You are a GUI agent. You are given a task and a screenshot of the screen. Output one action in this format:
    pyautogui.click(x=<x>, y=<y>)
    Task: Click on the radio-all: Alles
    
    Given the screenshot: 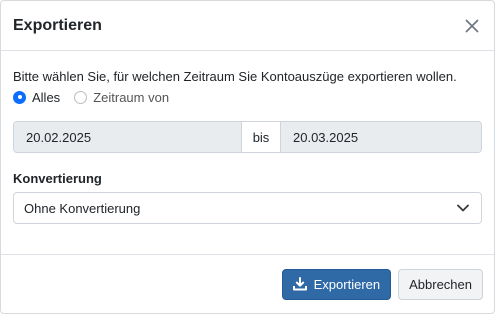 What is the action you would take?
    pyautogui.click(x=36, y=97)
    